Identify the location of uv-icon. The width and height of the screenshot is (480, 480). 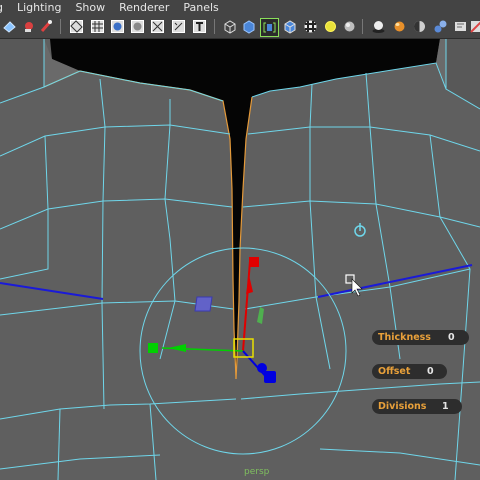
(178, 26).